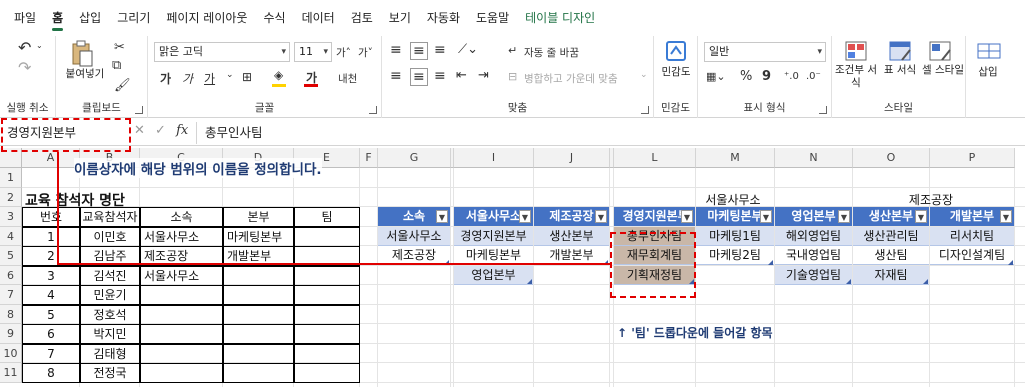  What do you see at coordinates (347, 78) in the screenshot?
I see `phonetic-button: 내천` at bounding box center [347, 78].